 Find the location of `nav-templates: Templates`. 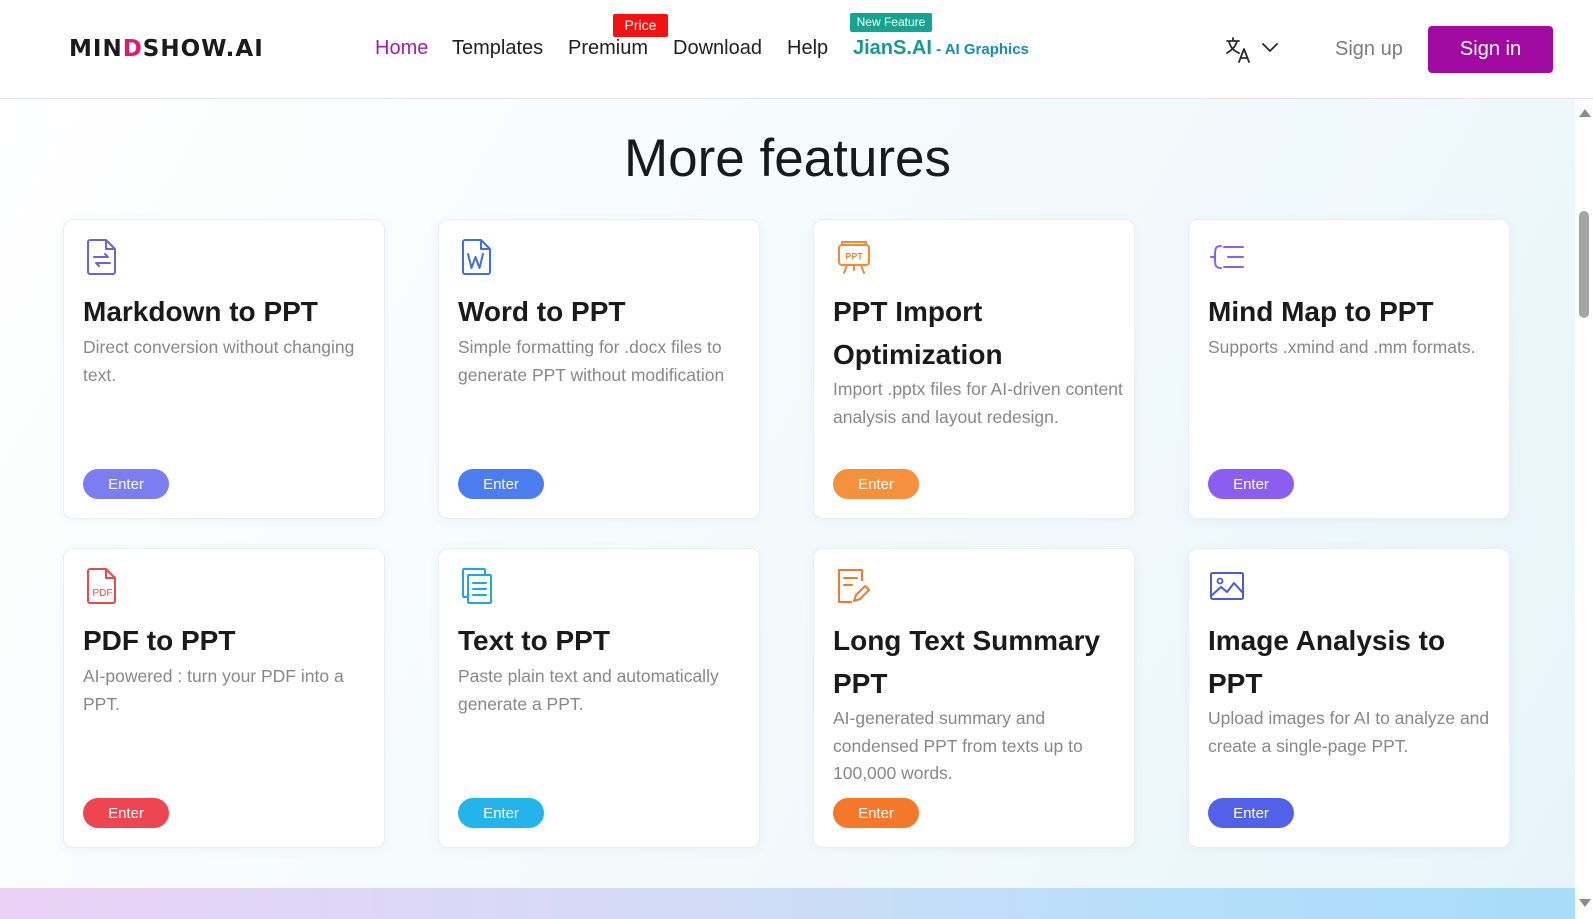

nav-templates: Templates is located at coordinates (497, 48).